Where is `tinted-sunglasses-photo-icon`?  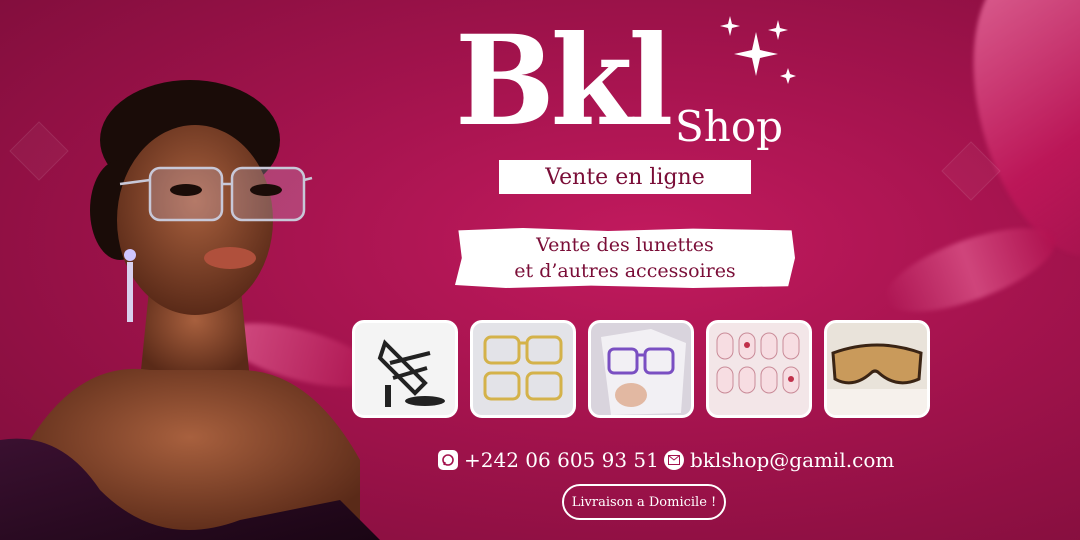 tinted-sunglasses-photo-icon is located at coordinates (877, 369).